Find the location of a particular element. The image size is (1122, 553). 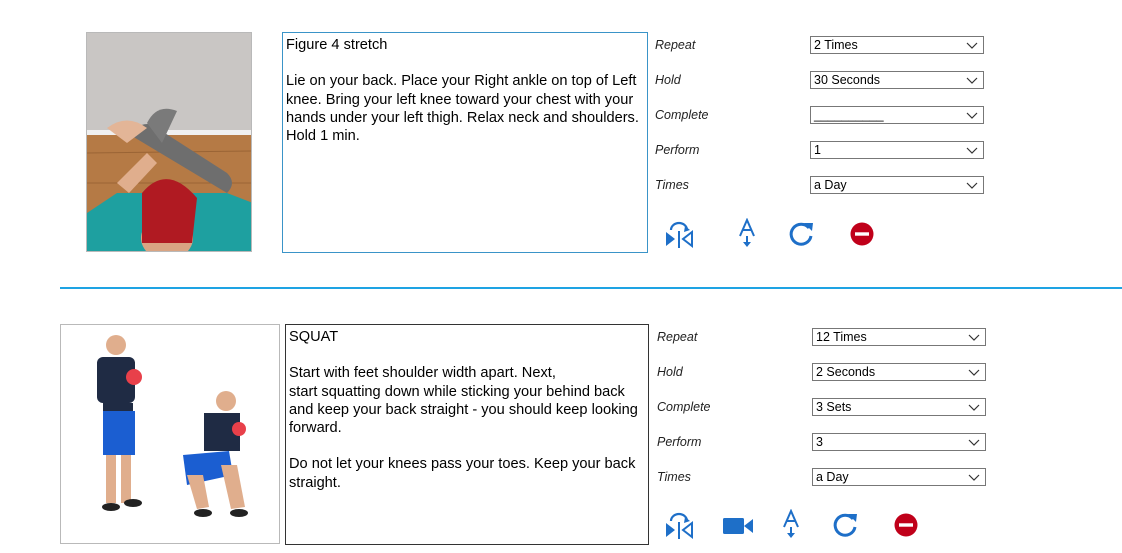

hold-select: 30 Seconds is located at coordinates (897, 80).